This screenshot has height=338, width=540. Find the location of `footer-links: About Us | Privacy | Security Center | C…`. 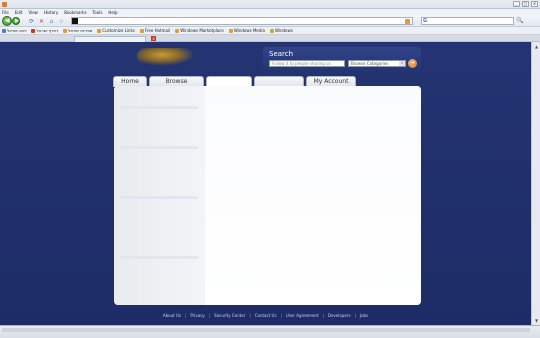

footer-links: About Us | Privacy | Security Center | C… is located at coordinates (265, 315).